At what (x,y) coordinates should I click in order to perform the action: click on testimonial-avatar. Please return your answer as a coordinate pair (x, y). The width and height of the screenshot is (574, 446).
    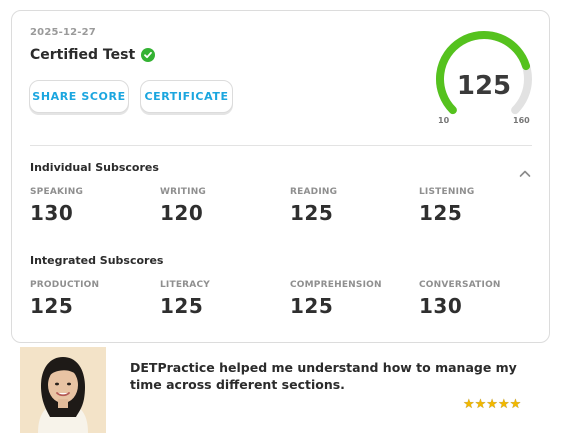
    Looking at the image, I should click on (63, 390).